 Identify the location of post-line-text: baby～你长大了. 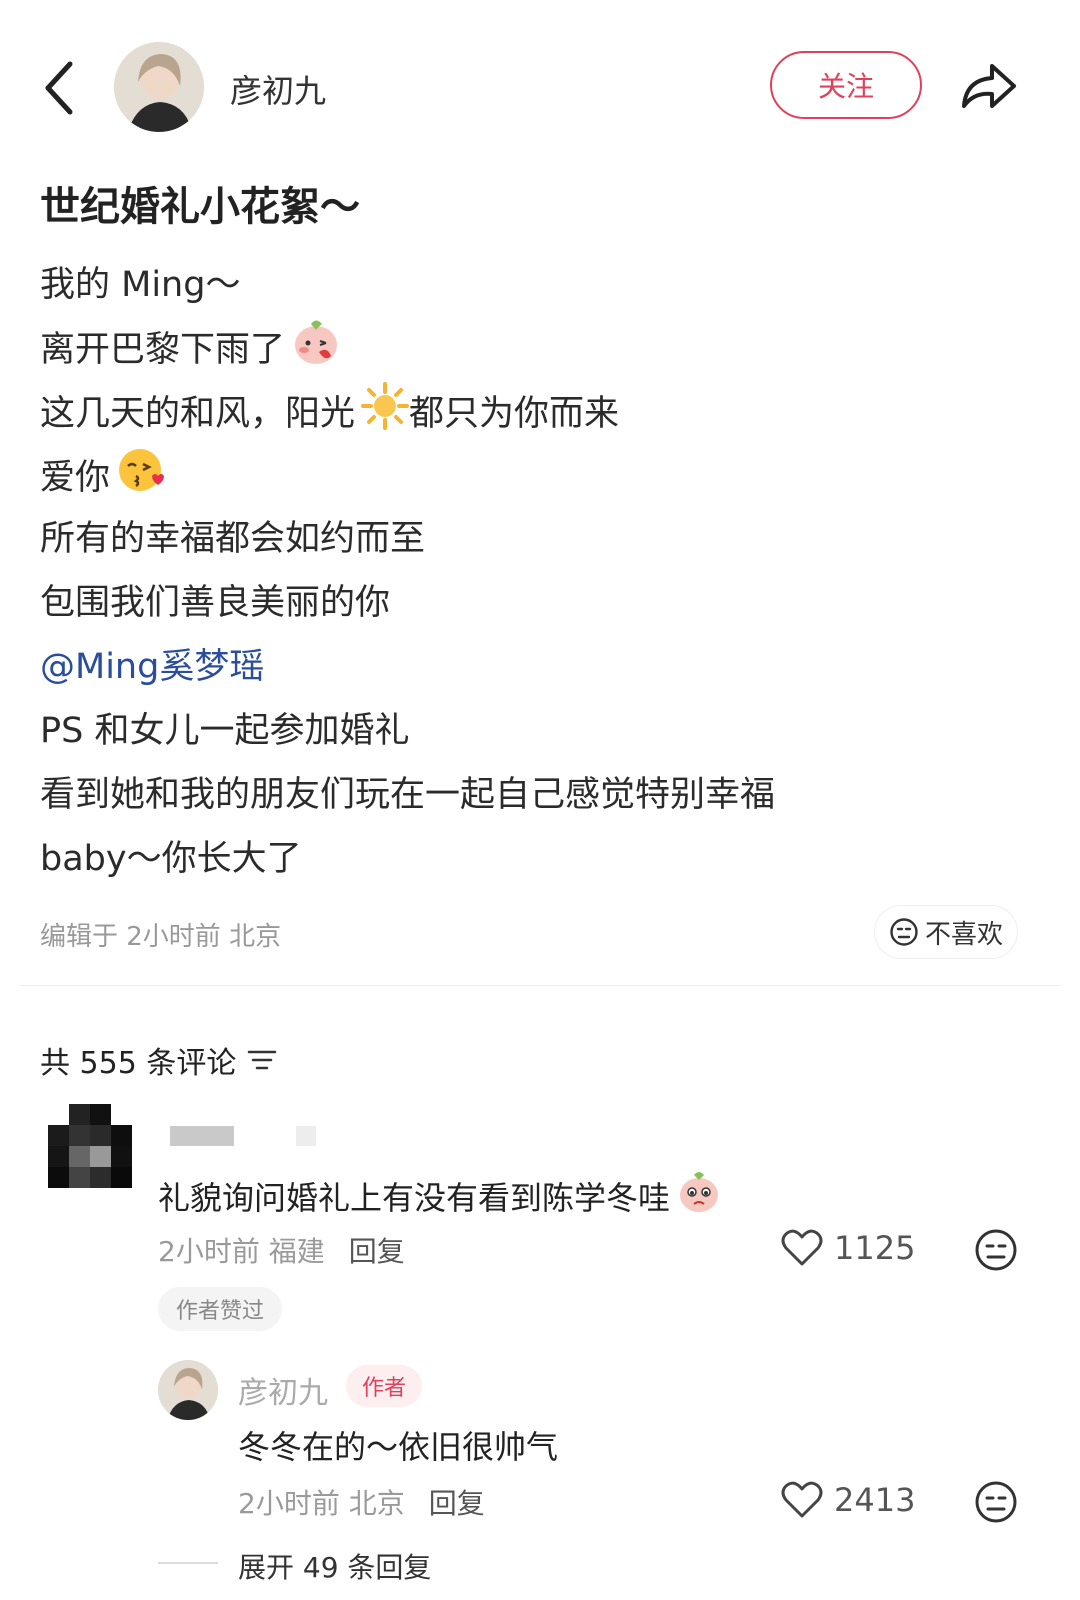
(171, 859).